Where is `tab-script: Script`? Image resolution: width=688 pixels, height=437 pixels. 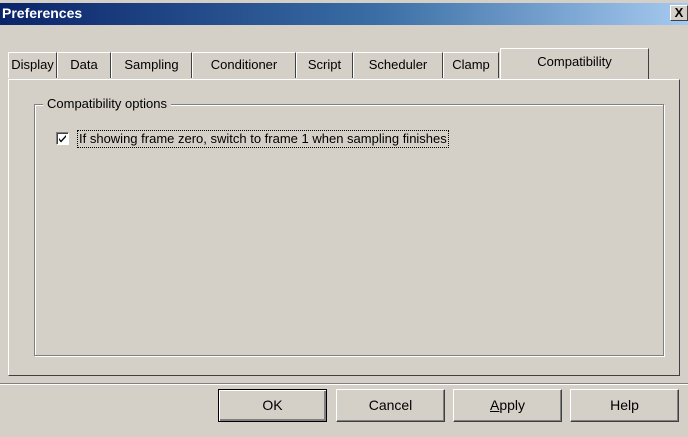
tab-script: Script is located at coordinates (324, 65).